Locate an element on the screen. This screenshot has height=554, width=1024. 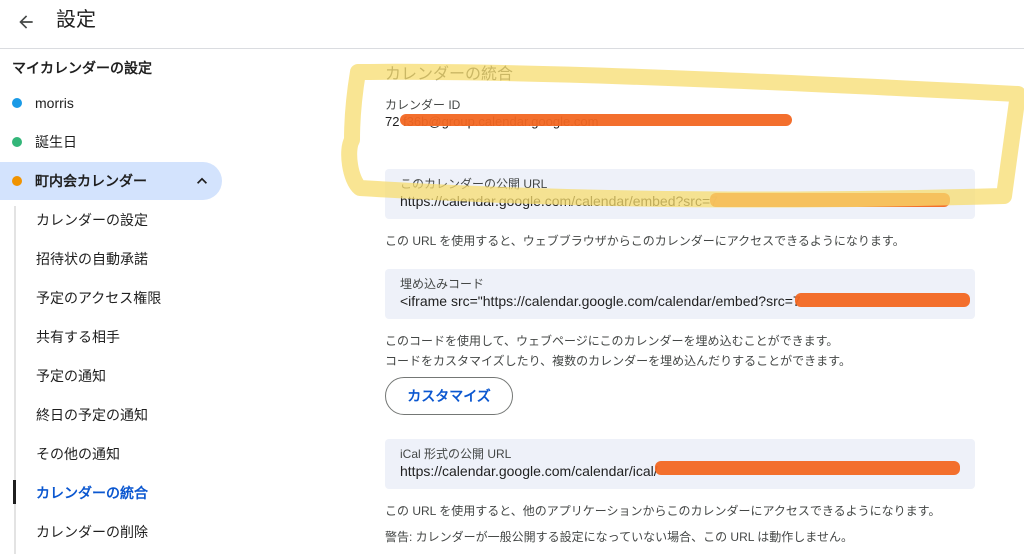
calendar-label: morris is located at coordinates (54, 103).